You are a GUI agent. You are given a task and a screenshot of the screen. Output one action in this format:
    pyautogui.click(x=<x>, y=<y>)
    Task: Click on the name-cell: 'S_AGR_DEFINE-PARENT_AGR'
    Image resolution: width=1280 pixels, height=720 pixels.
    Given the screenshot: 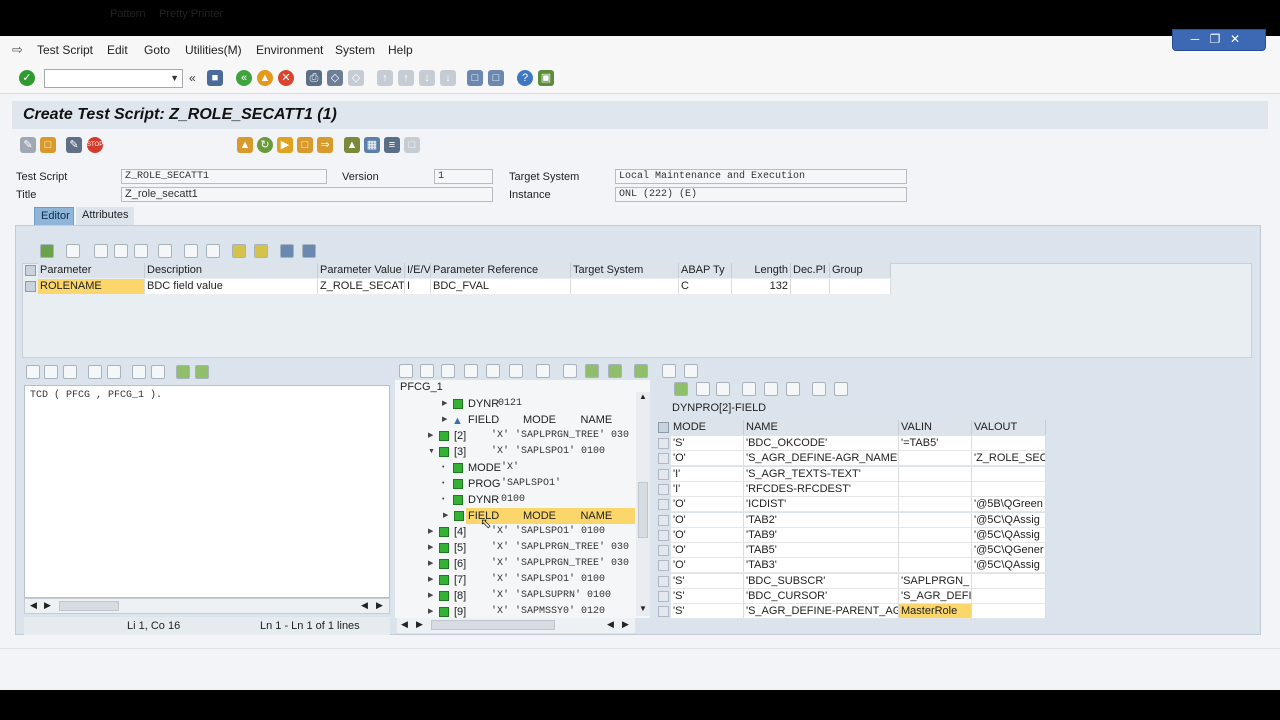 What is the action you would take?
    pyautogui.click(x=821, y=612)
    